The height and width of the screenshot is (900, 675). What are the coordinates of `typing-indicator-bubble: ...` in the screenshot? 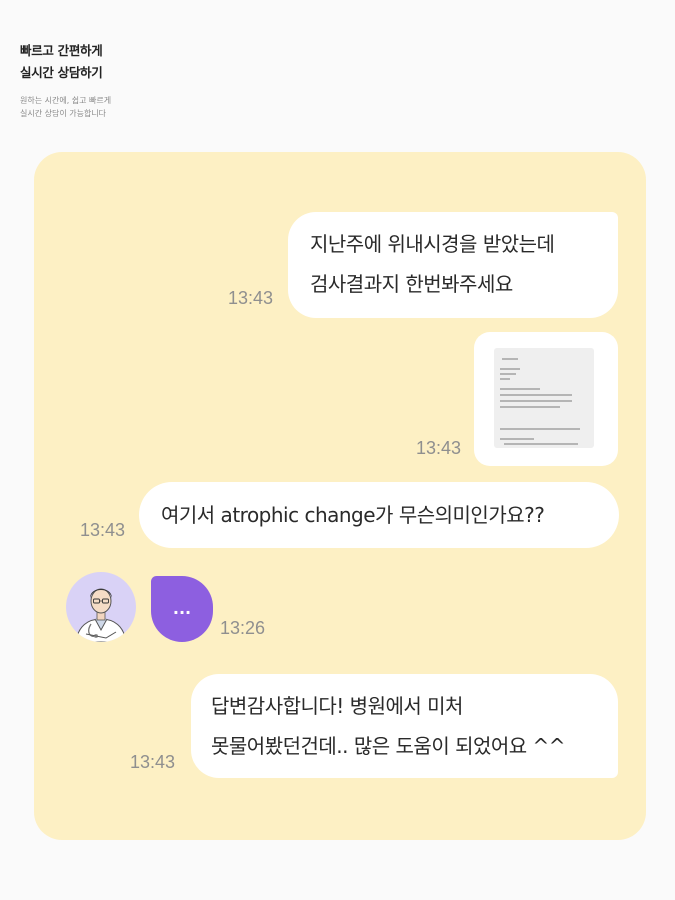 It's located at (182, 609).